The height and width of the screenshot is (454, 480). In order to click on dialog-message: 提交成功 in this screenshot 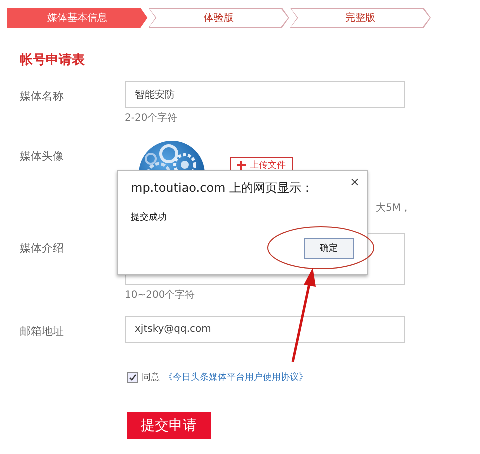, I will do `click(149, 218)`.